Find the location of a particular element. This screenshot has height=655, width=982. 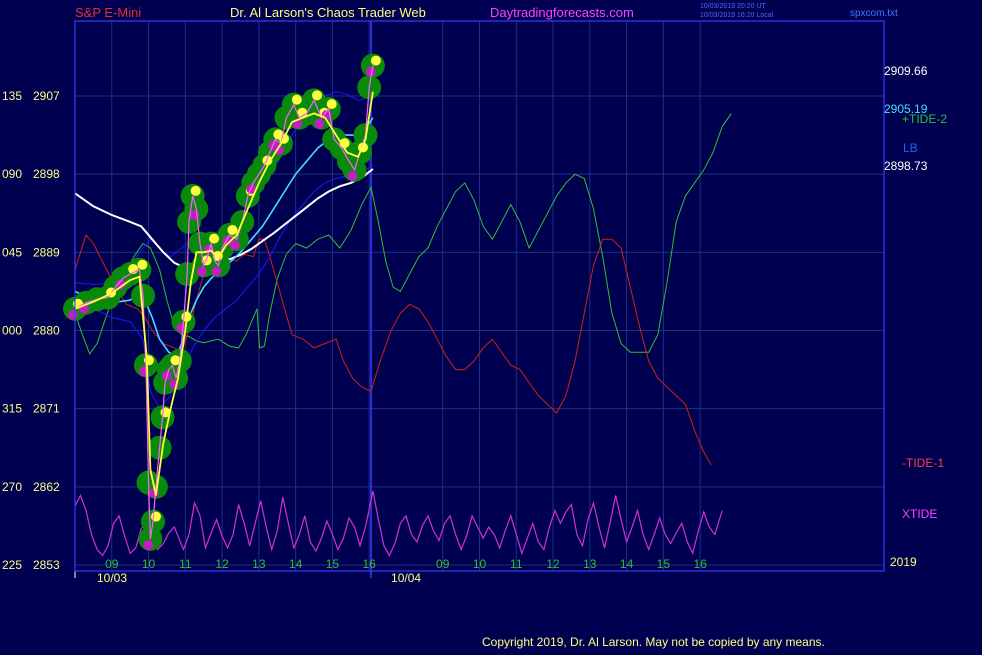

site-url: Daytradingforecasts.com is located at coordinates (562, 12).